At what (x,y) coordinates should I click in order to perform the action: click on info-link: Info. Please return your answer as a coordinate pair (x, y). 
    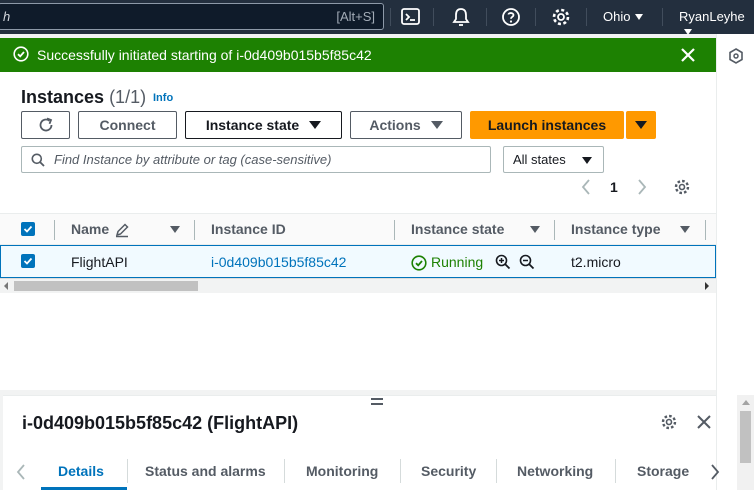
    Looking at the image, I should click on (163, 98).